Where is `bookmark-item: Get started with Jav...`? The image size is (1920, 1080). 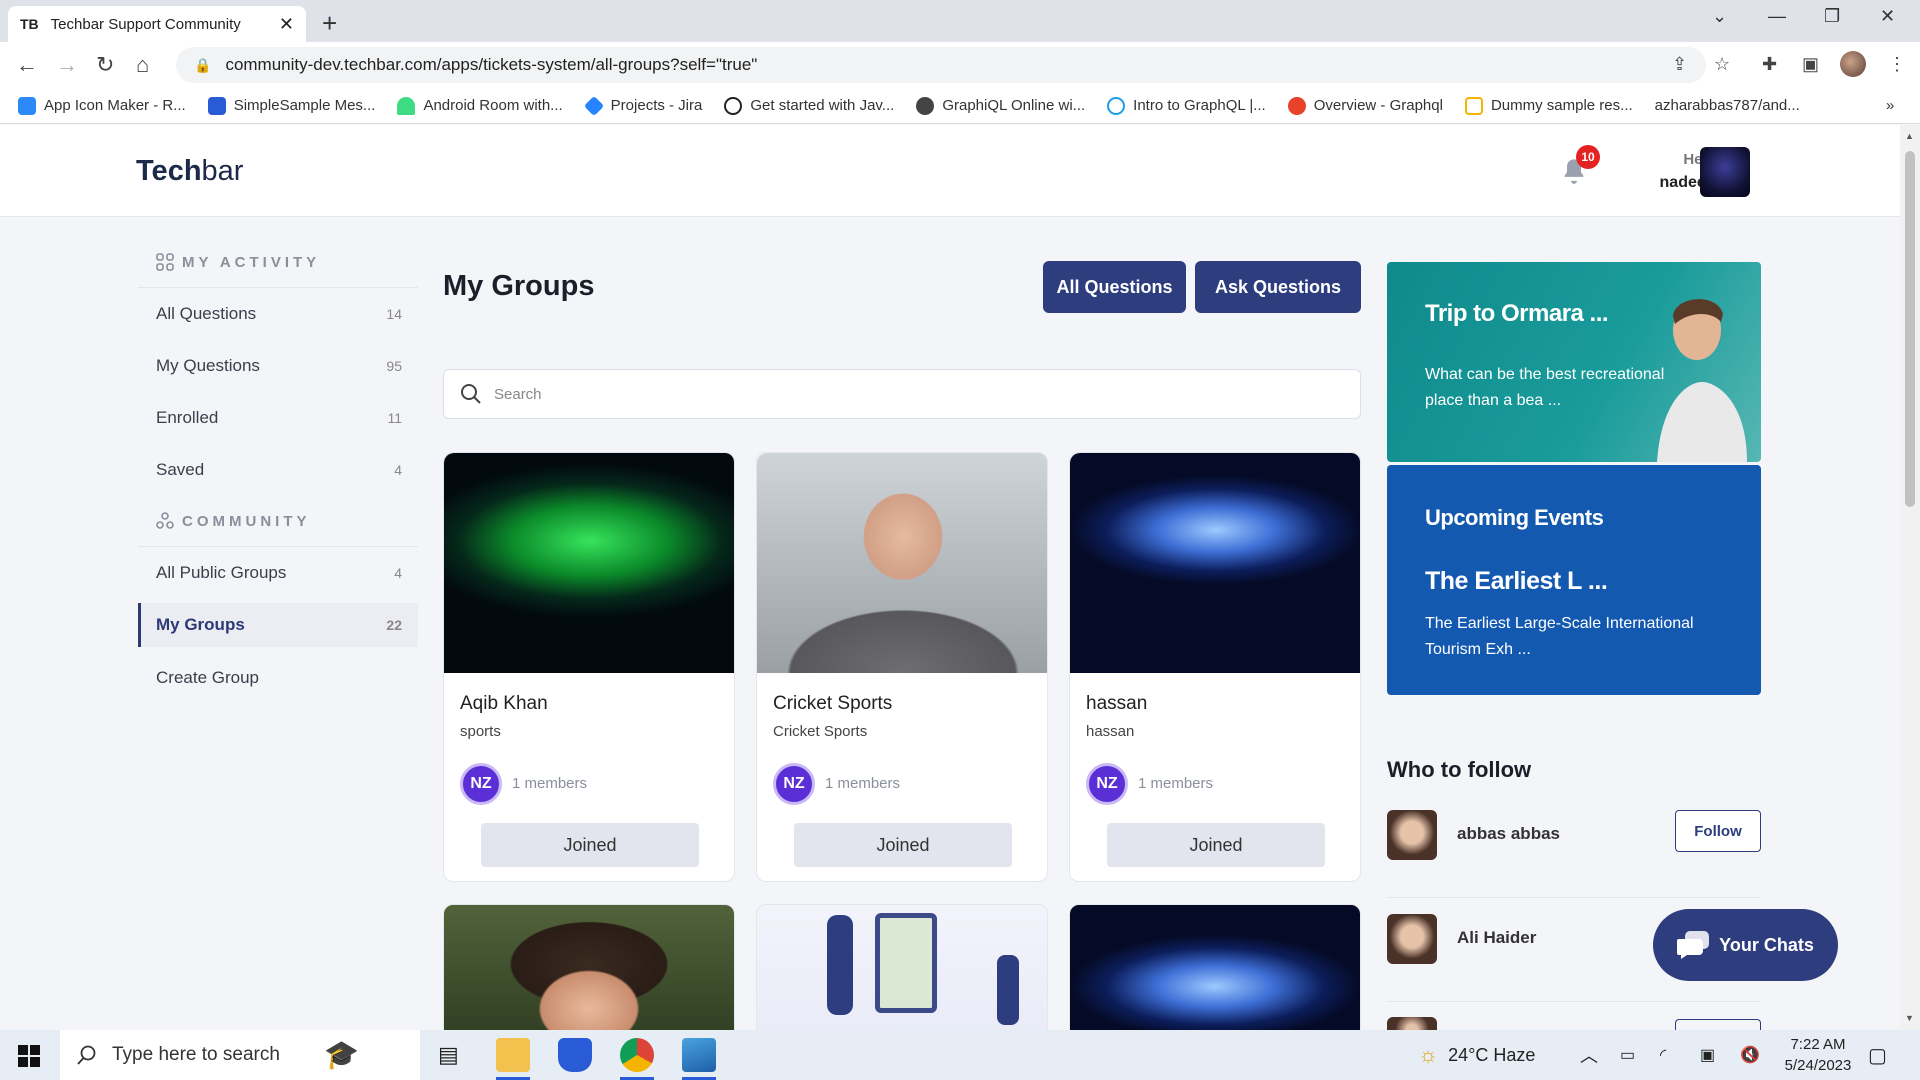
bookmark-item: Get started with Jav... is located at coordinates (809, 105).